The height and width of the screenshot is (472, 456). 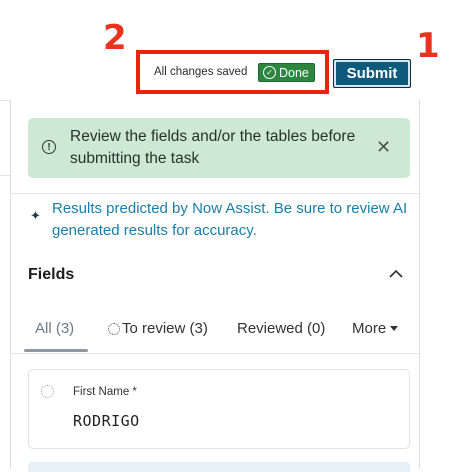 I want to click on active-tab-indicator, so click(x=56, y=350).